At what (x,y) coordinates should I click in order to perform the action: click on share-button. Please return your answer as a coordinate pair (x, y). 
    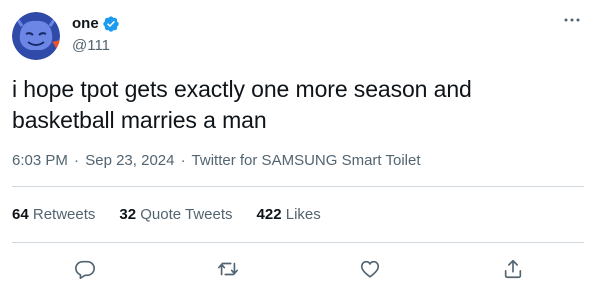
    Looking at the image, I should click on (513, 269).